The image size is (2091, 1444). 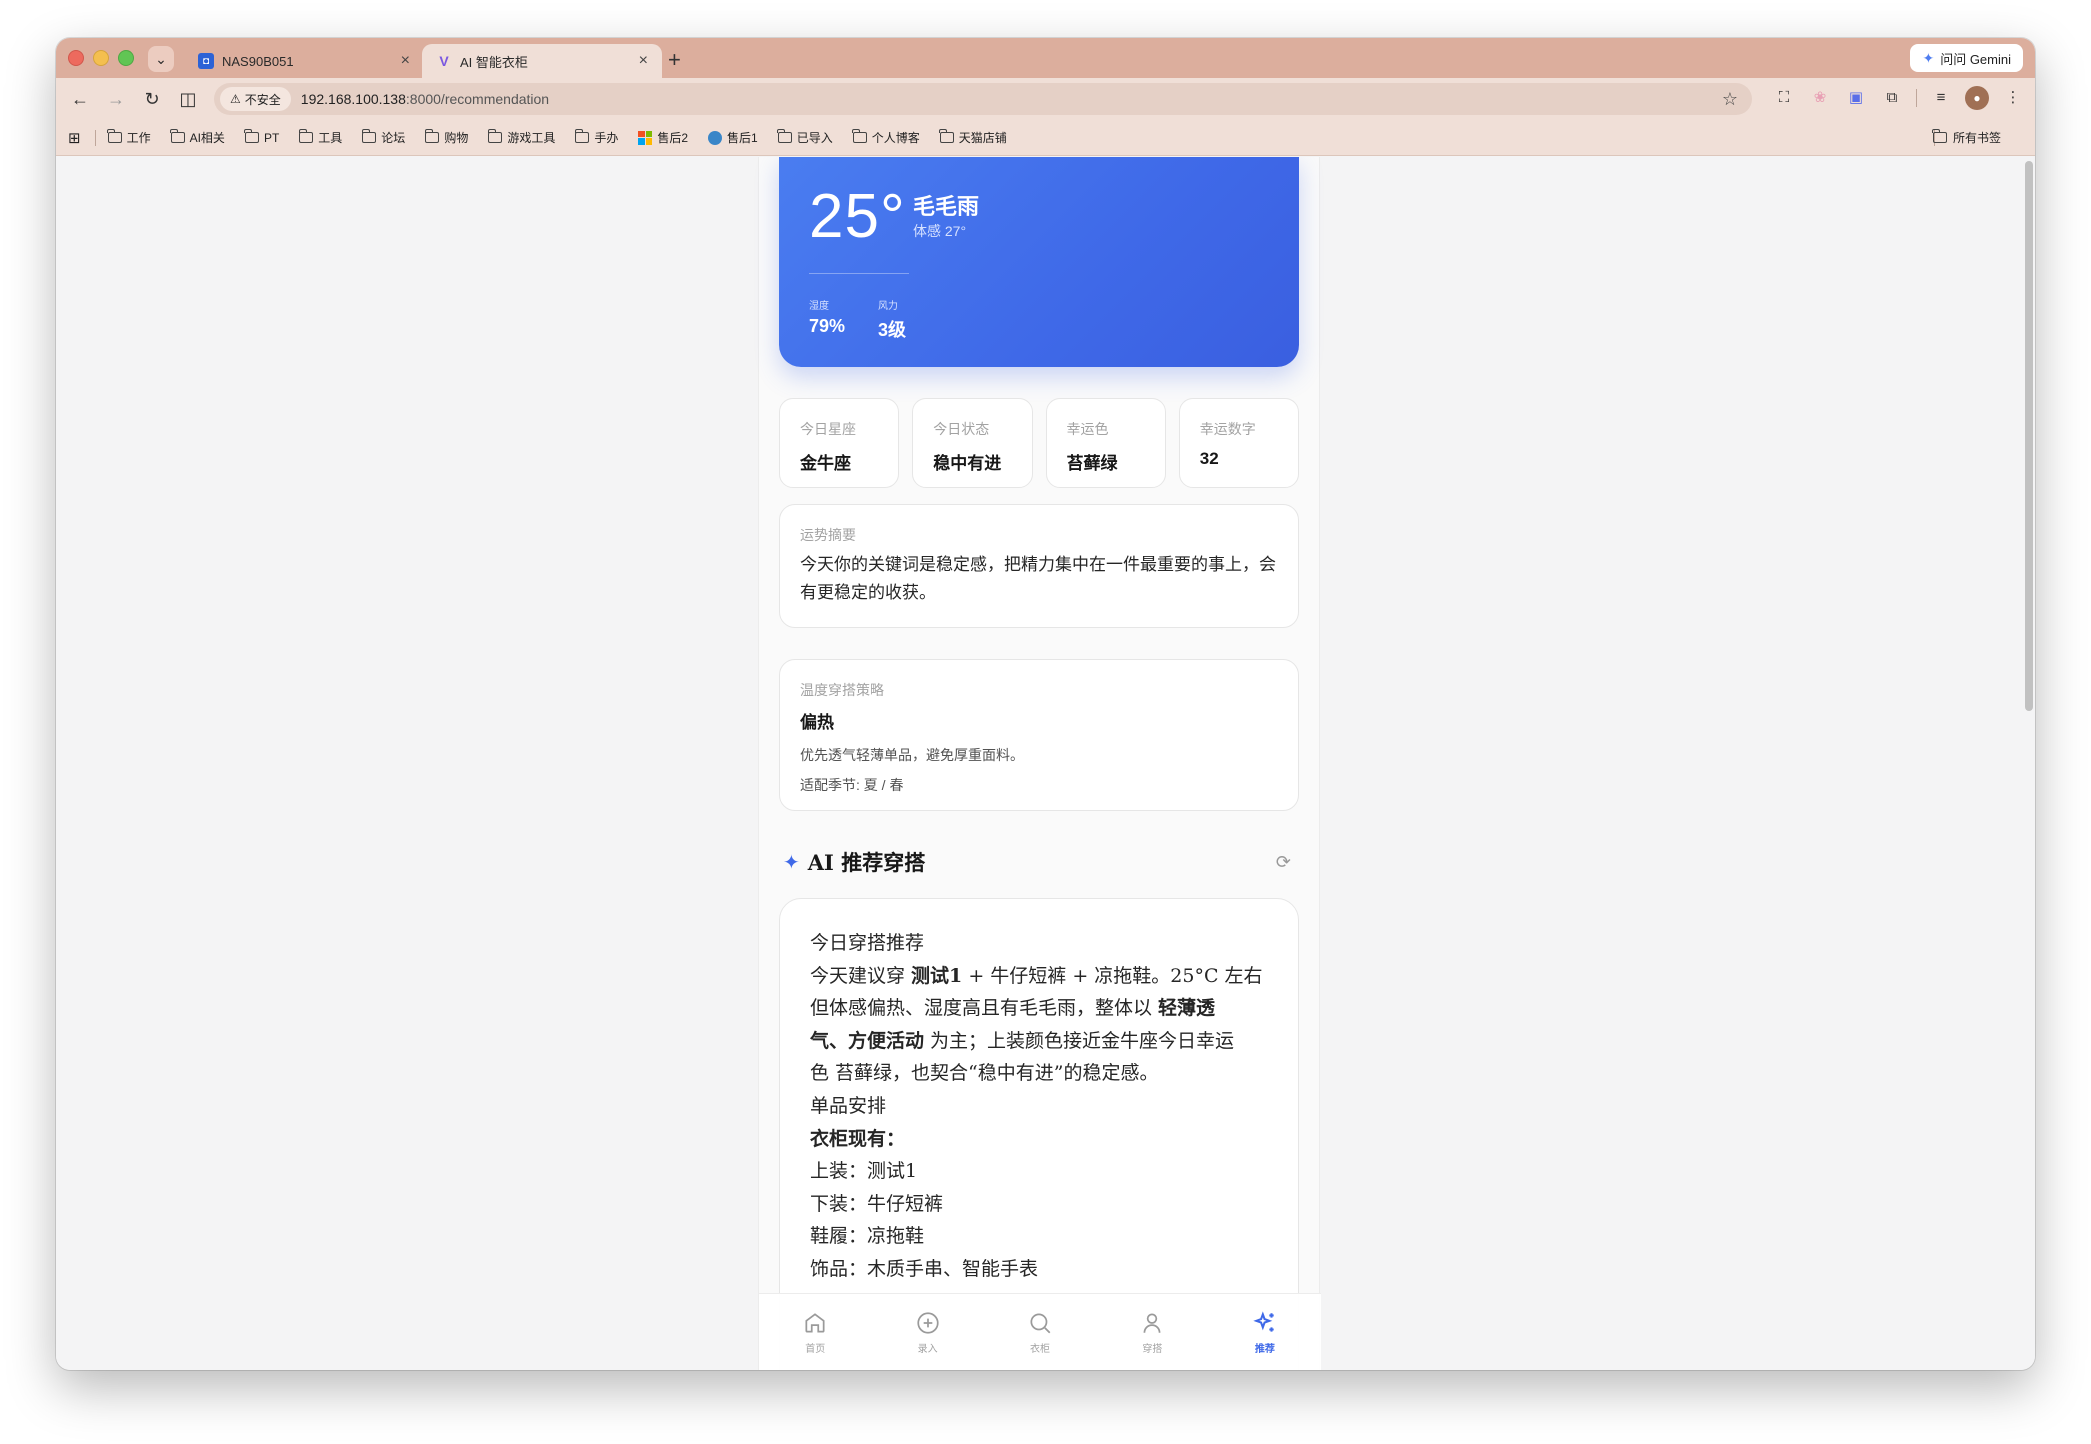 What do you see at coordinates (814, 138) in the screenshot?
I see `bookmark-label: 已导入` at bounding box center [814, 138].